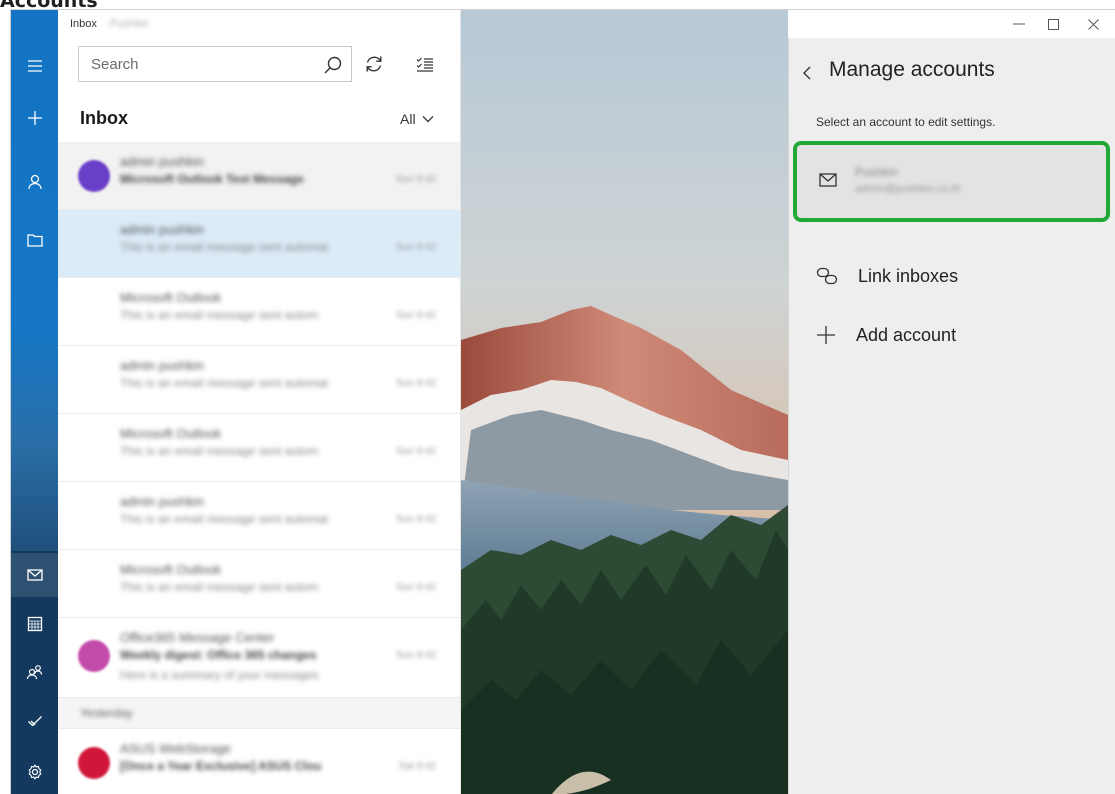  What do you see at coordinates (83, 24) in the screenshot?
I see `window-title: Inbox` at bounding box center [83, 24].